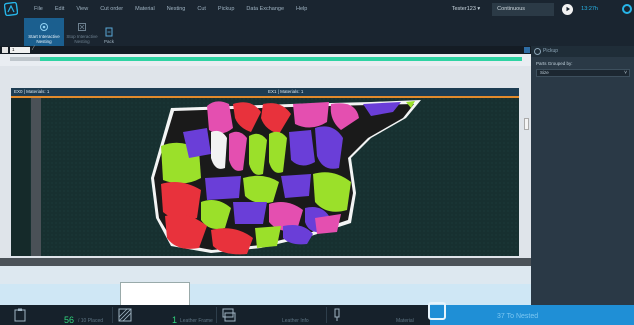 The width and height of the screenshot is (634, 325). What do you see at coordinates (82, 27) in the screenshot?
I see `nesting-stop-icon` at bounding box center [82, 27].